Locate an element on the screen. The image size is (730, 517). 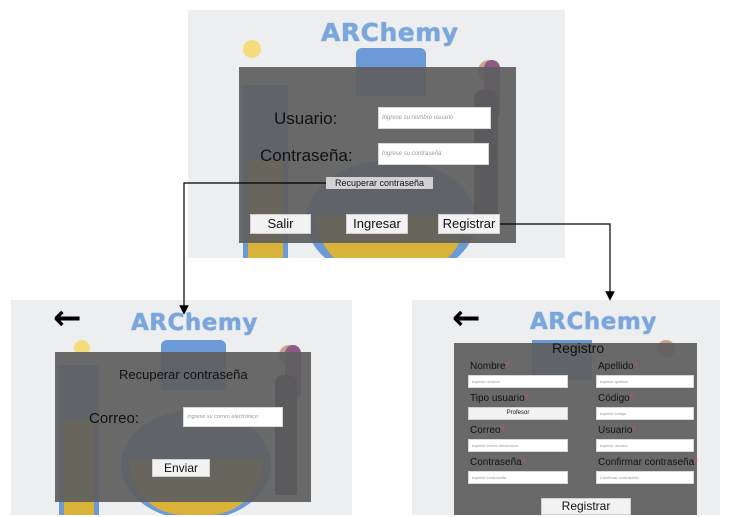
register-flow-arrow is located at coordinates (557, 262).